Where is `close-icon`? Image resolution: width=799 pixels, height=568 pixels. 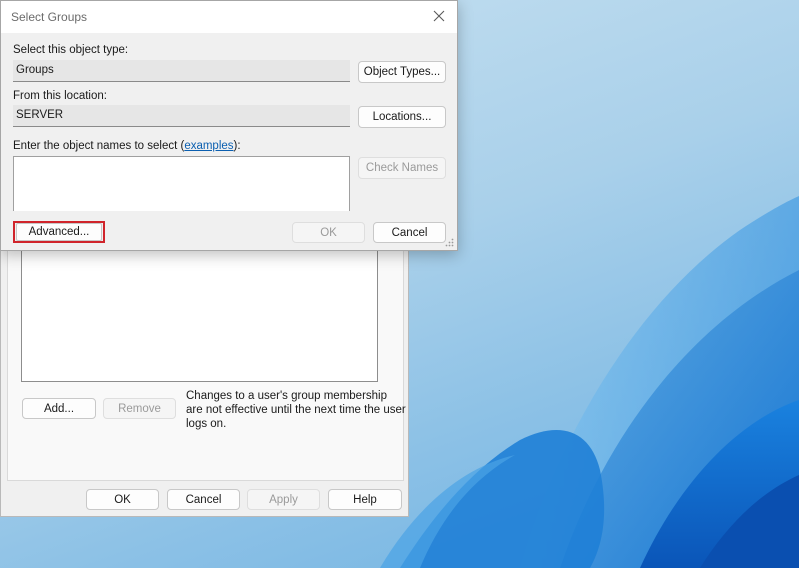
close-icon is located at coordinates (439, 16).